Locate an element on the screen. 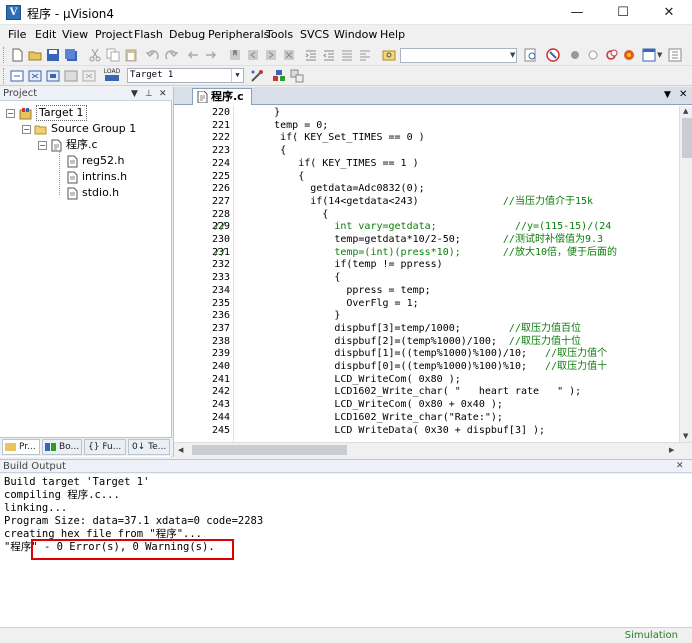 This screenshot has width=692, height=643. code-line: 220 } is located at coordinates (426, 113).